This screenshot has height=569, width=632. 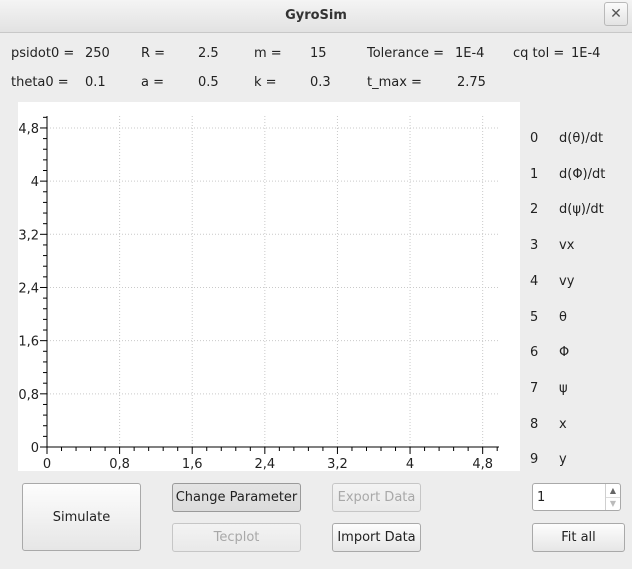 I want to click on m-value: 15, so click(x=318, y=53).